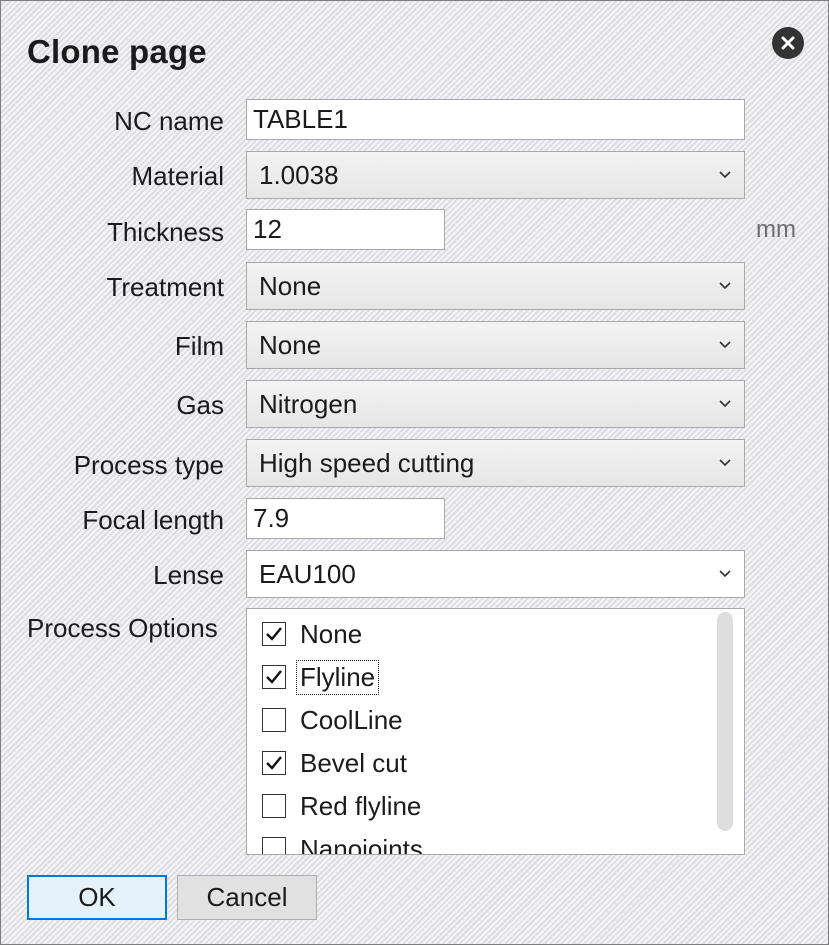  Describe the element at coordinates (495, 404) in the screenshot. I see `gas-select: Nitrogen` at that location.